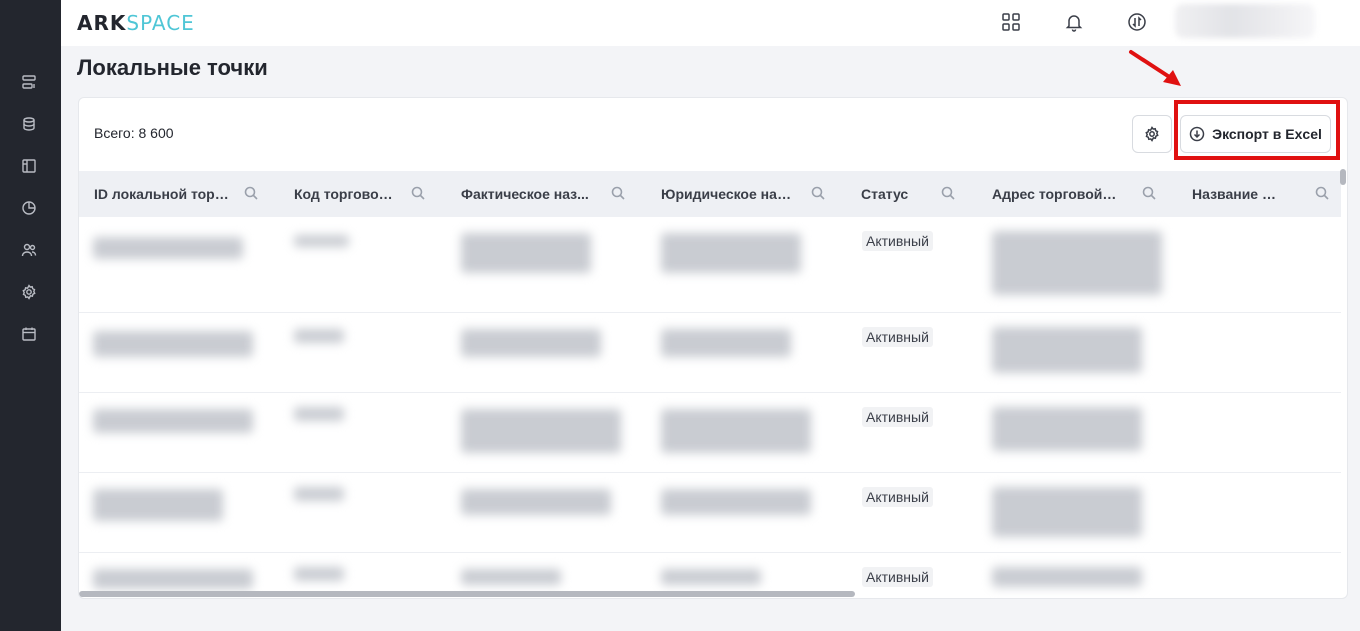 Image resolution: width=1360 pixels, height=631 pixels. I want to click on pie-chart-icon, so click(29, 208).